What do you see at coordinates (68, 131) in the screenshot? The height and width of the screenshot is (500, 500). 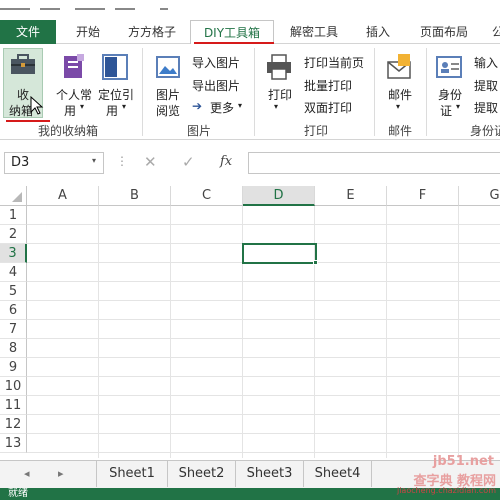 I see `group-label-storage: 我的收纳箱` at bounding box center [68, 131].